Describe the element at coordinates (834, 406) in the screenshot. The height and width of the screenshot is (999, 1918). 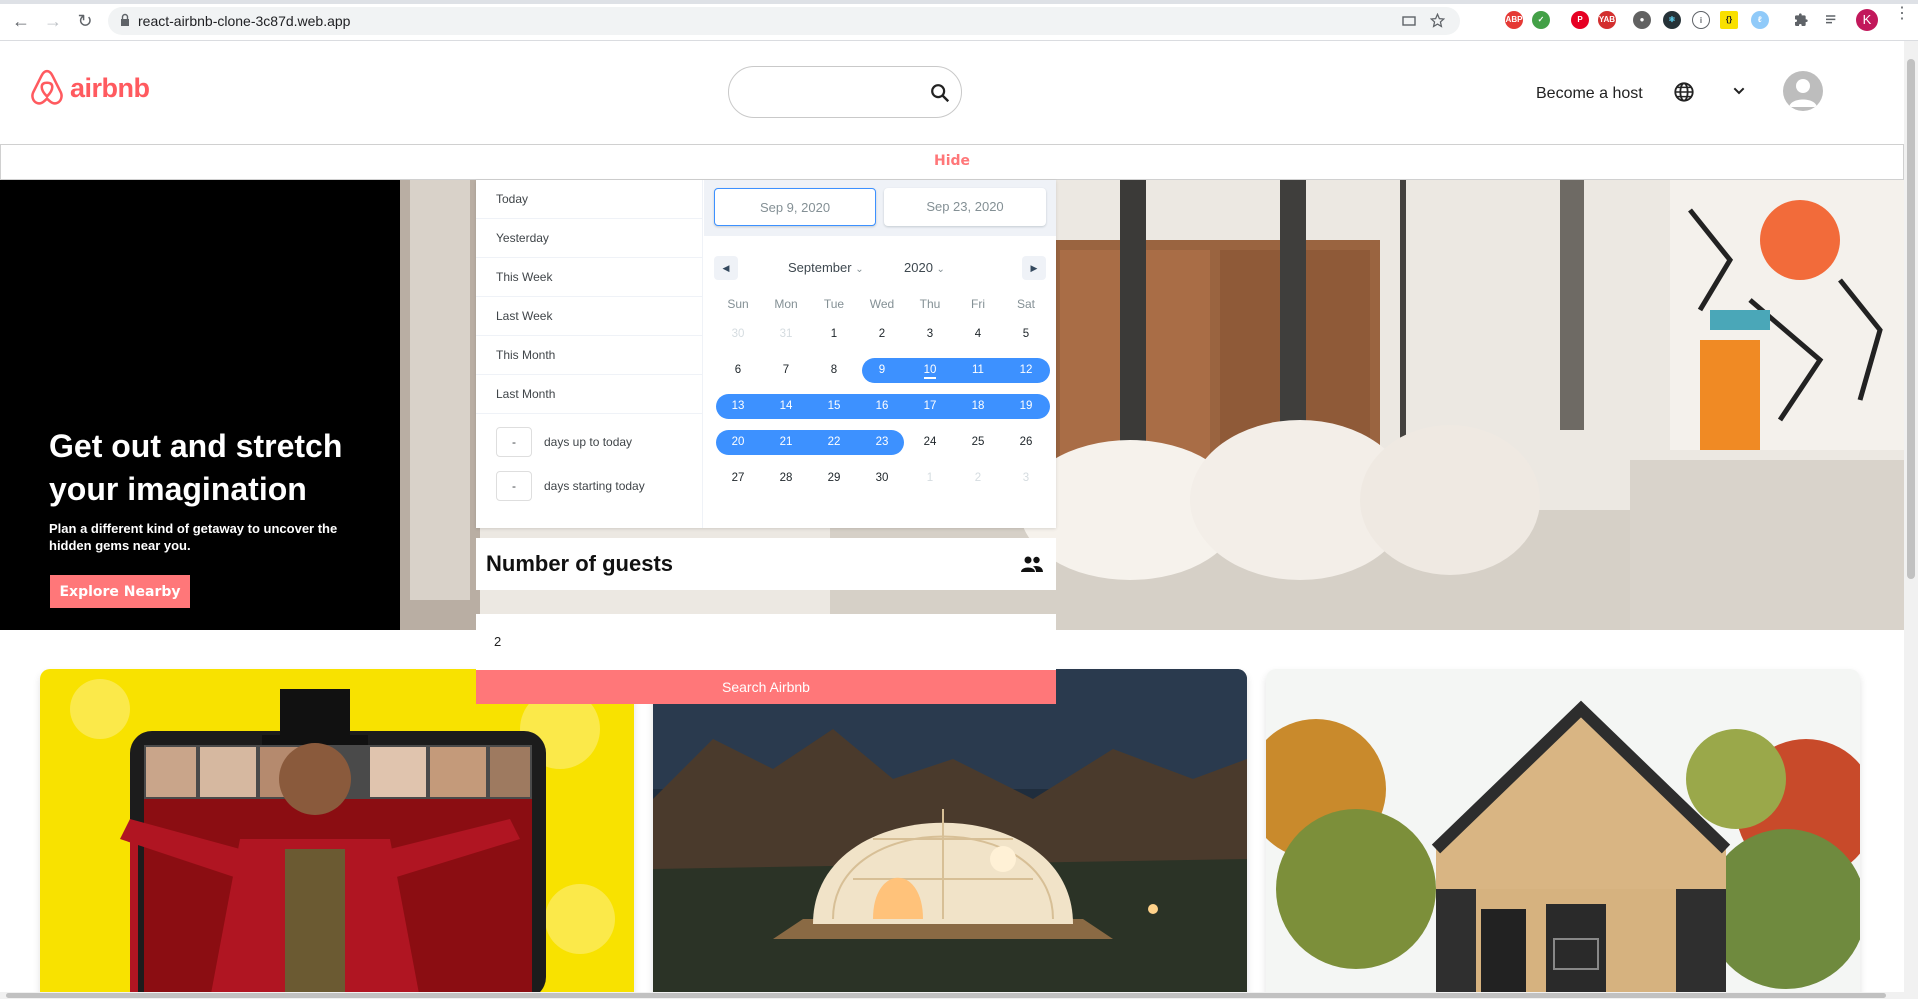
I see `calendar-day: 15` at that location.